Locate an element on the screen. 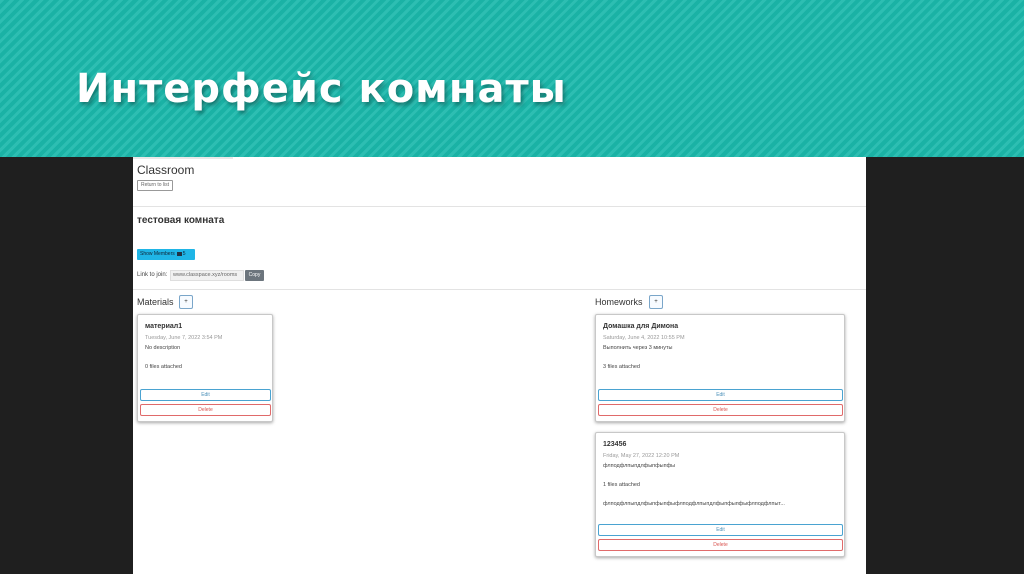  homework-files-count: 1 files attached is located at coordinates (621, 485).